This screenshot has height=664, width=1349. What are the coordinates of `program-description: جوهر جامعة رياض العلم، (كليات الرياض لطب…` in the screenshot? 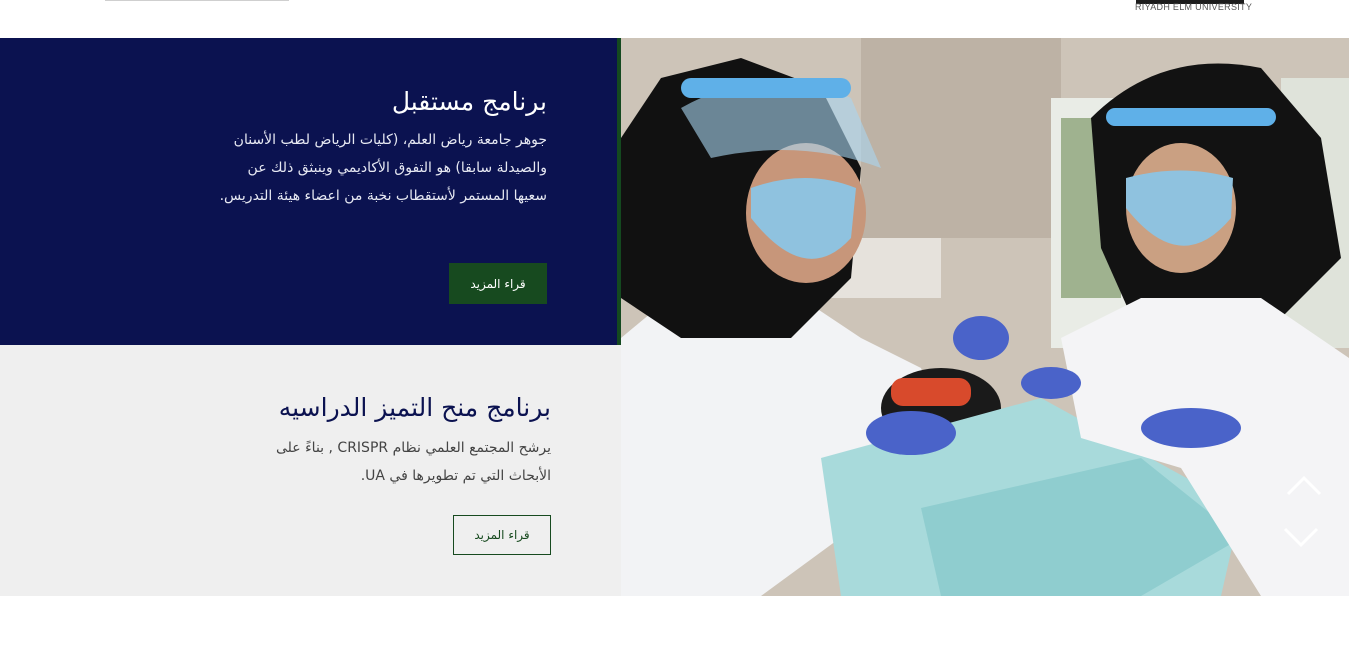 It's located at (383, 168).